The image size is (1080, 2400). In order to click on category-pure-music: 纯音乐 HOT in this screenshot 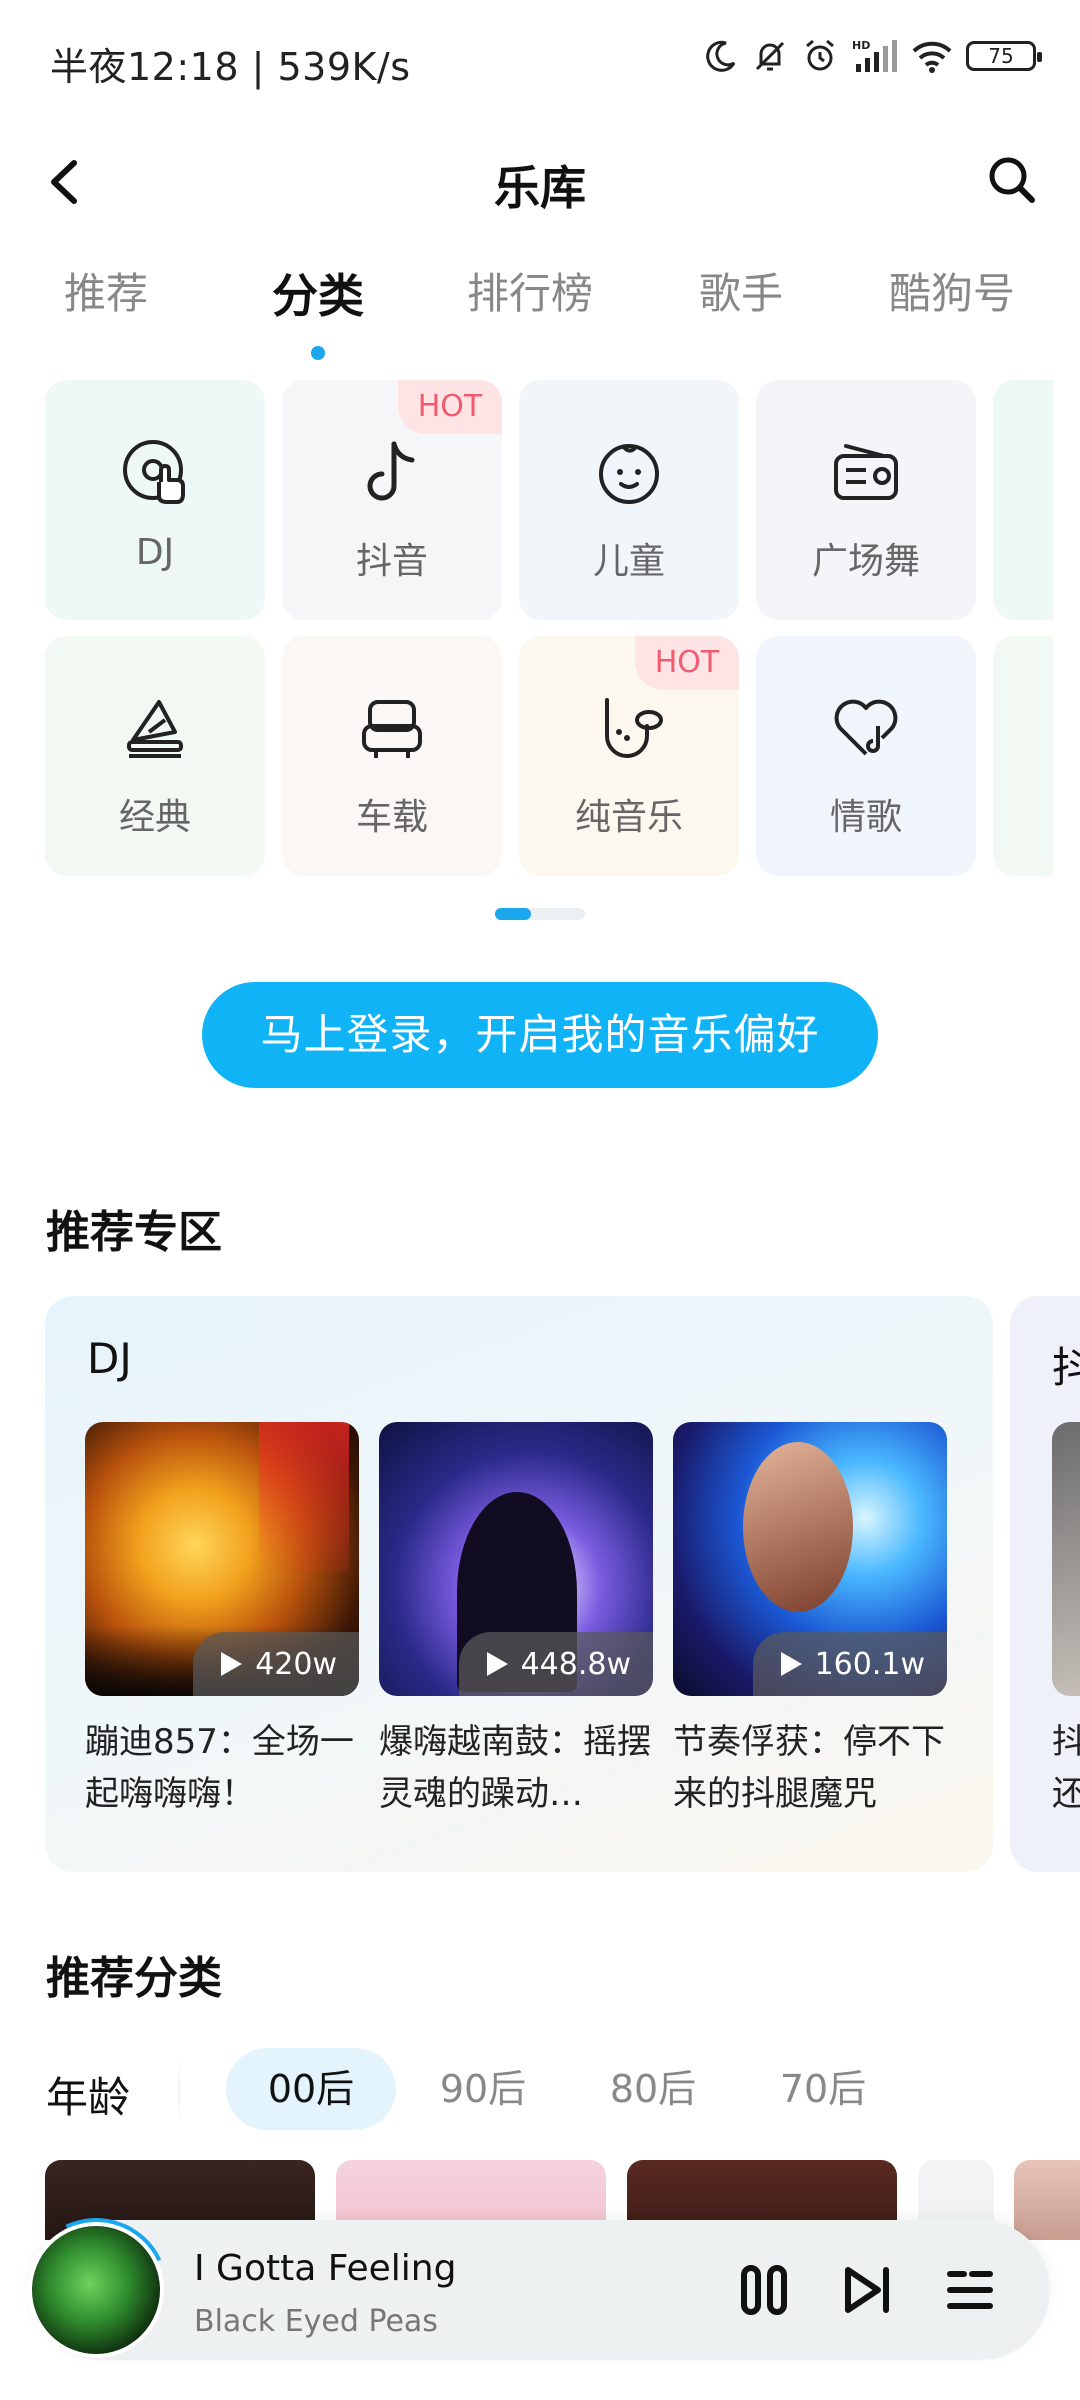, I will do `click(629, 756)`.